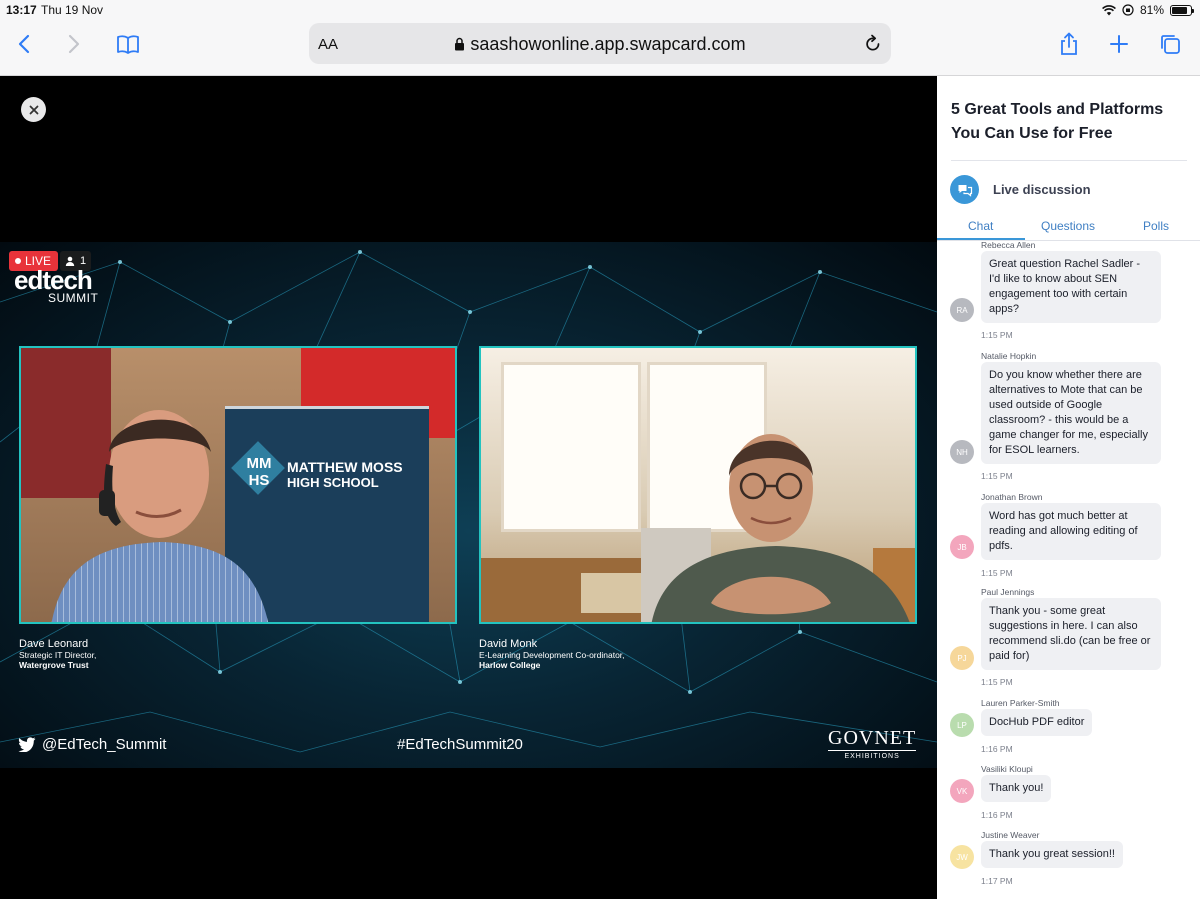  I want to click on wifi-icon, so click(1109, 9).